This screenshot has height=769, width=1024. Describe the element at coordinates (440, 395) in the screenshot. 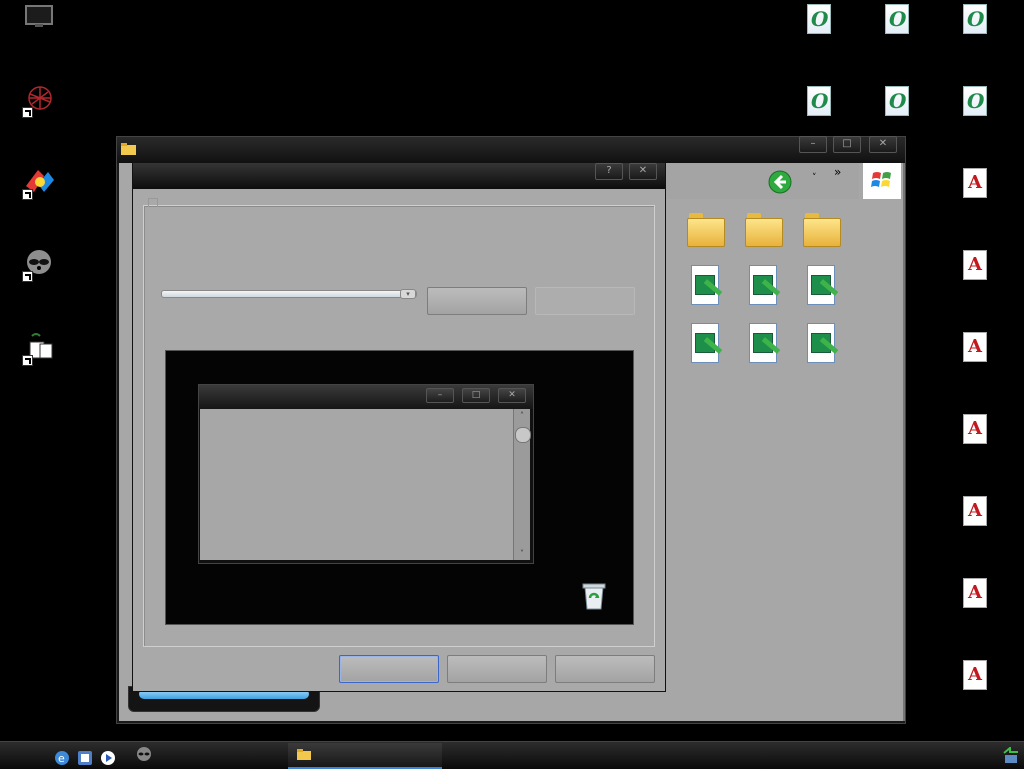

I see `preview-minimize-icon: –` at that location.